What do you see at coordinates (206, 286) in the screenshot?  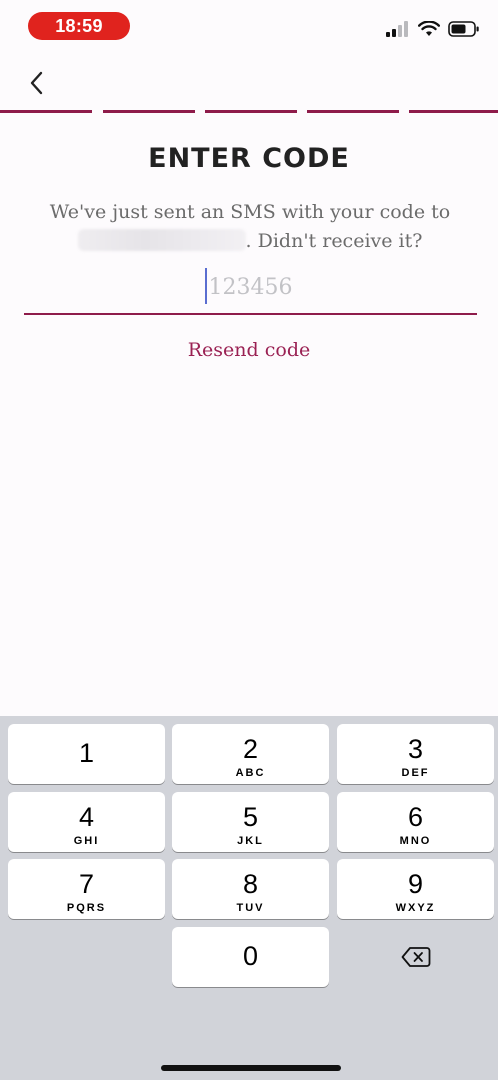 I see `text-caret` at bounding box center [206, 286].